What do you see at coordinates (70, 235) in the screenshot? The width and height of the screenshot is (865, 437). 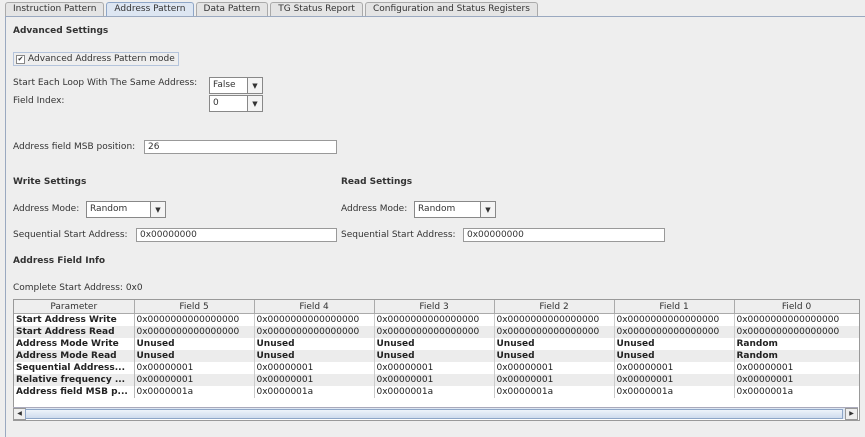 I see `write-start-label: Sequential Start Address:` at bounding box center [70, 235].